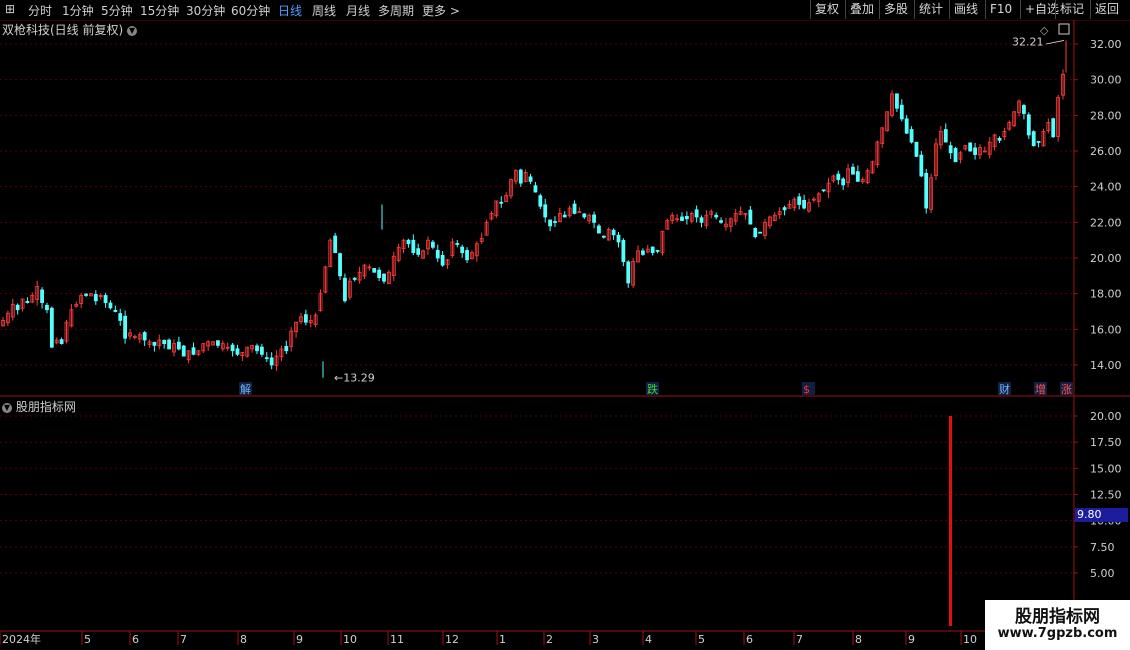 The image size is (1130, 650). I want to click on price-tick-label: 28.00, so click(1106, 115).